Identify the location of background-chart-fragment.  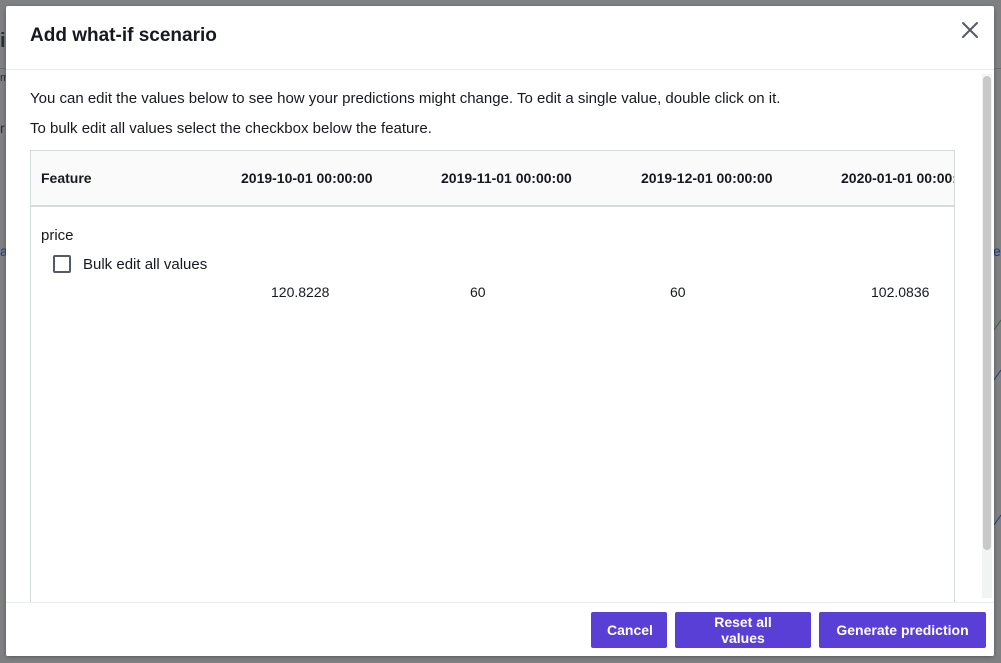
(997, 422).